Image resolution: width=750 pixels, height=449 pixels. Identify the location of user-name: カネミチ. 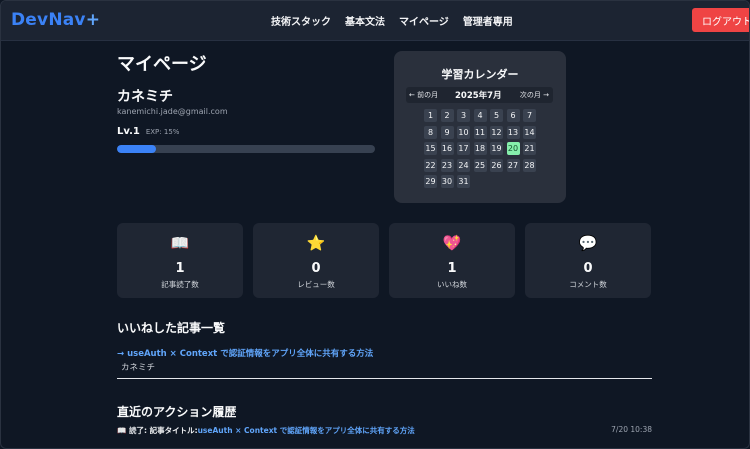
(145, 97).